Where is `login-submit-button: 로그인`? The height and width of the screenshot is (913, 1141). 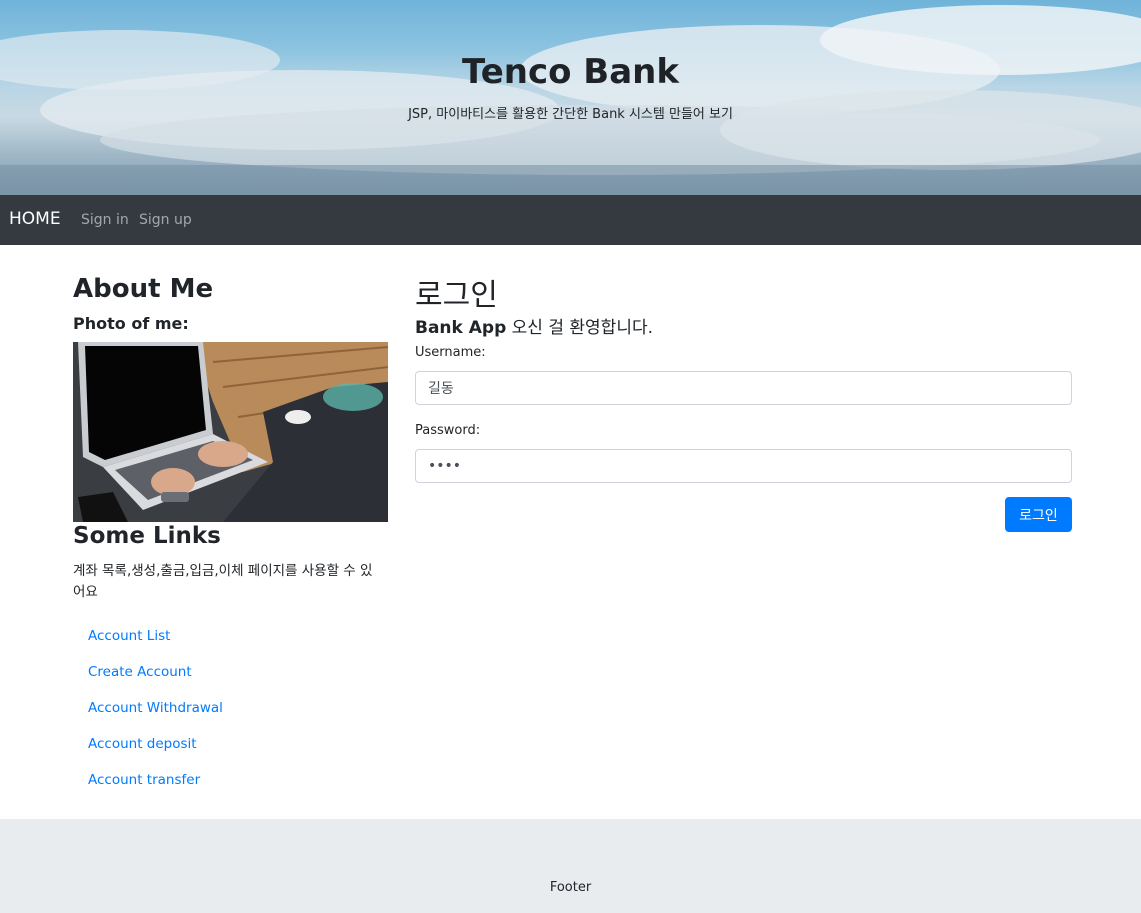
login-submit-button: 로그인 is located at coordinates (1038, 514).